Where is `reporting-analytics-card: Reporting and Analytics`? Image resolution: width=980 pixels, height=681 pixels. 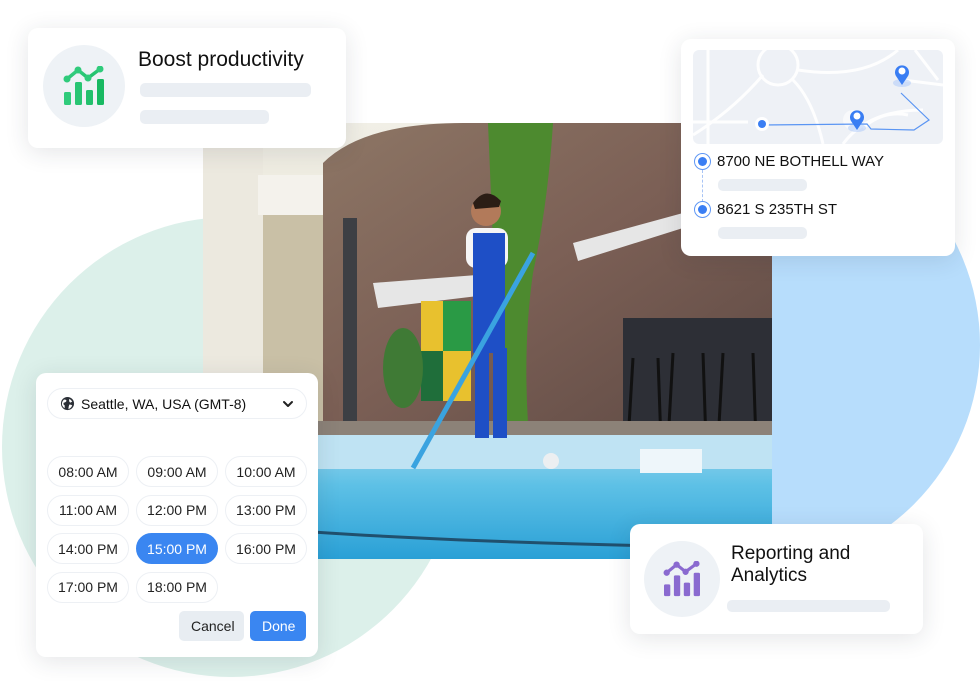 reporting-analytics-card: Reporting and Analytics is located at coordinates (776, 579).